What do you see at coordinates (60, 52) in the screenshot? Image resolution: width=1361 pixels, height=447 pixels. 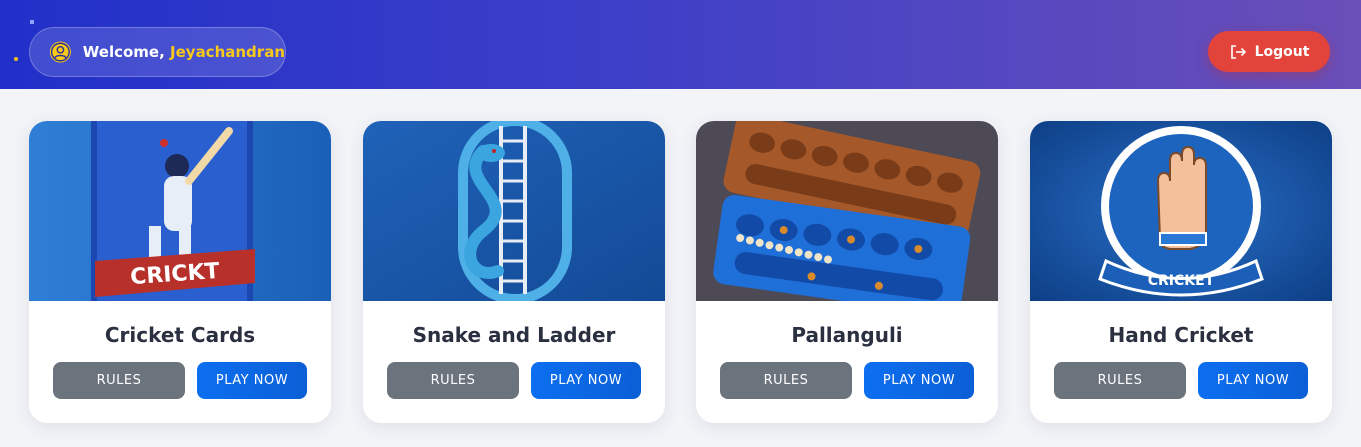 I see `user-circle-icon` at bounding box center [60, 52].